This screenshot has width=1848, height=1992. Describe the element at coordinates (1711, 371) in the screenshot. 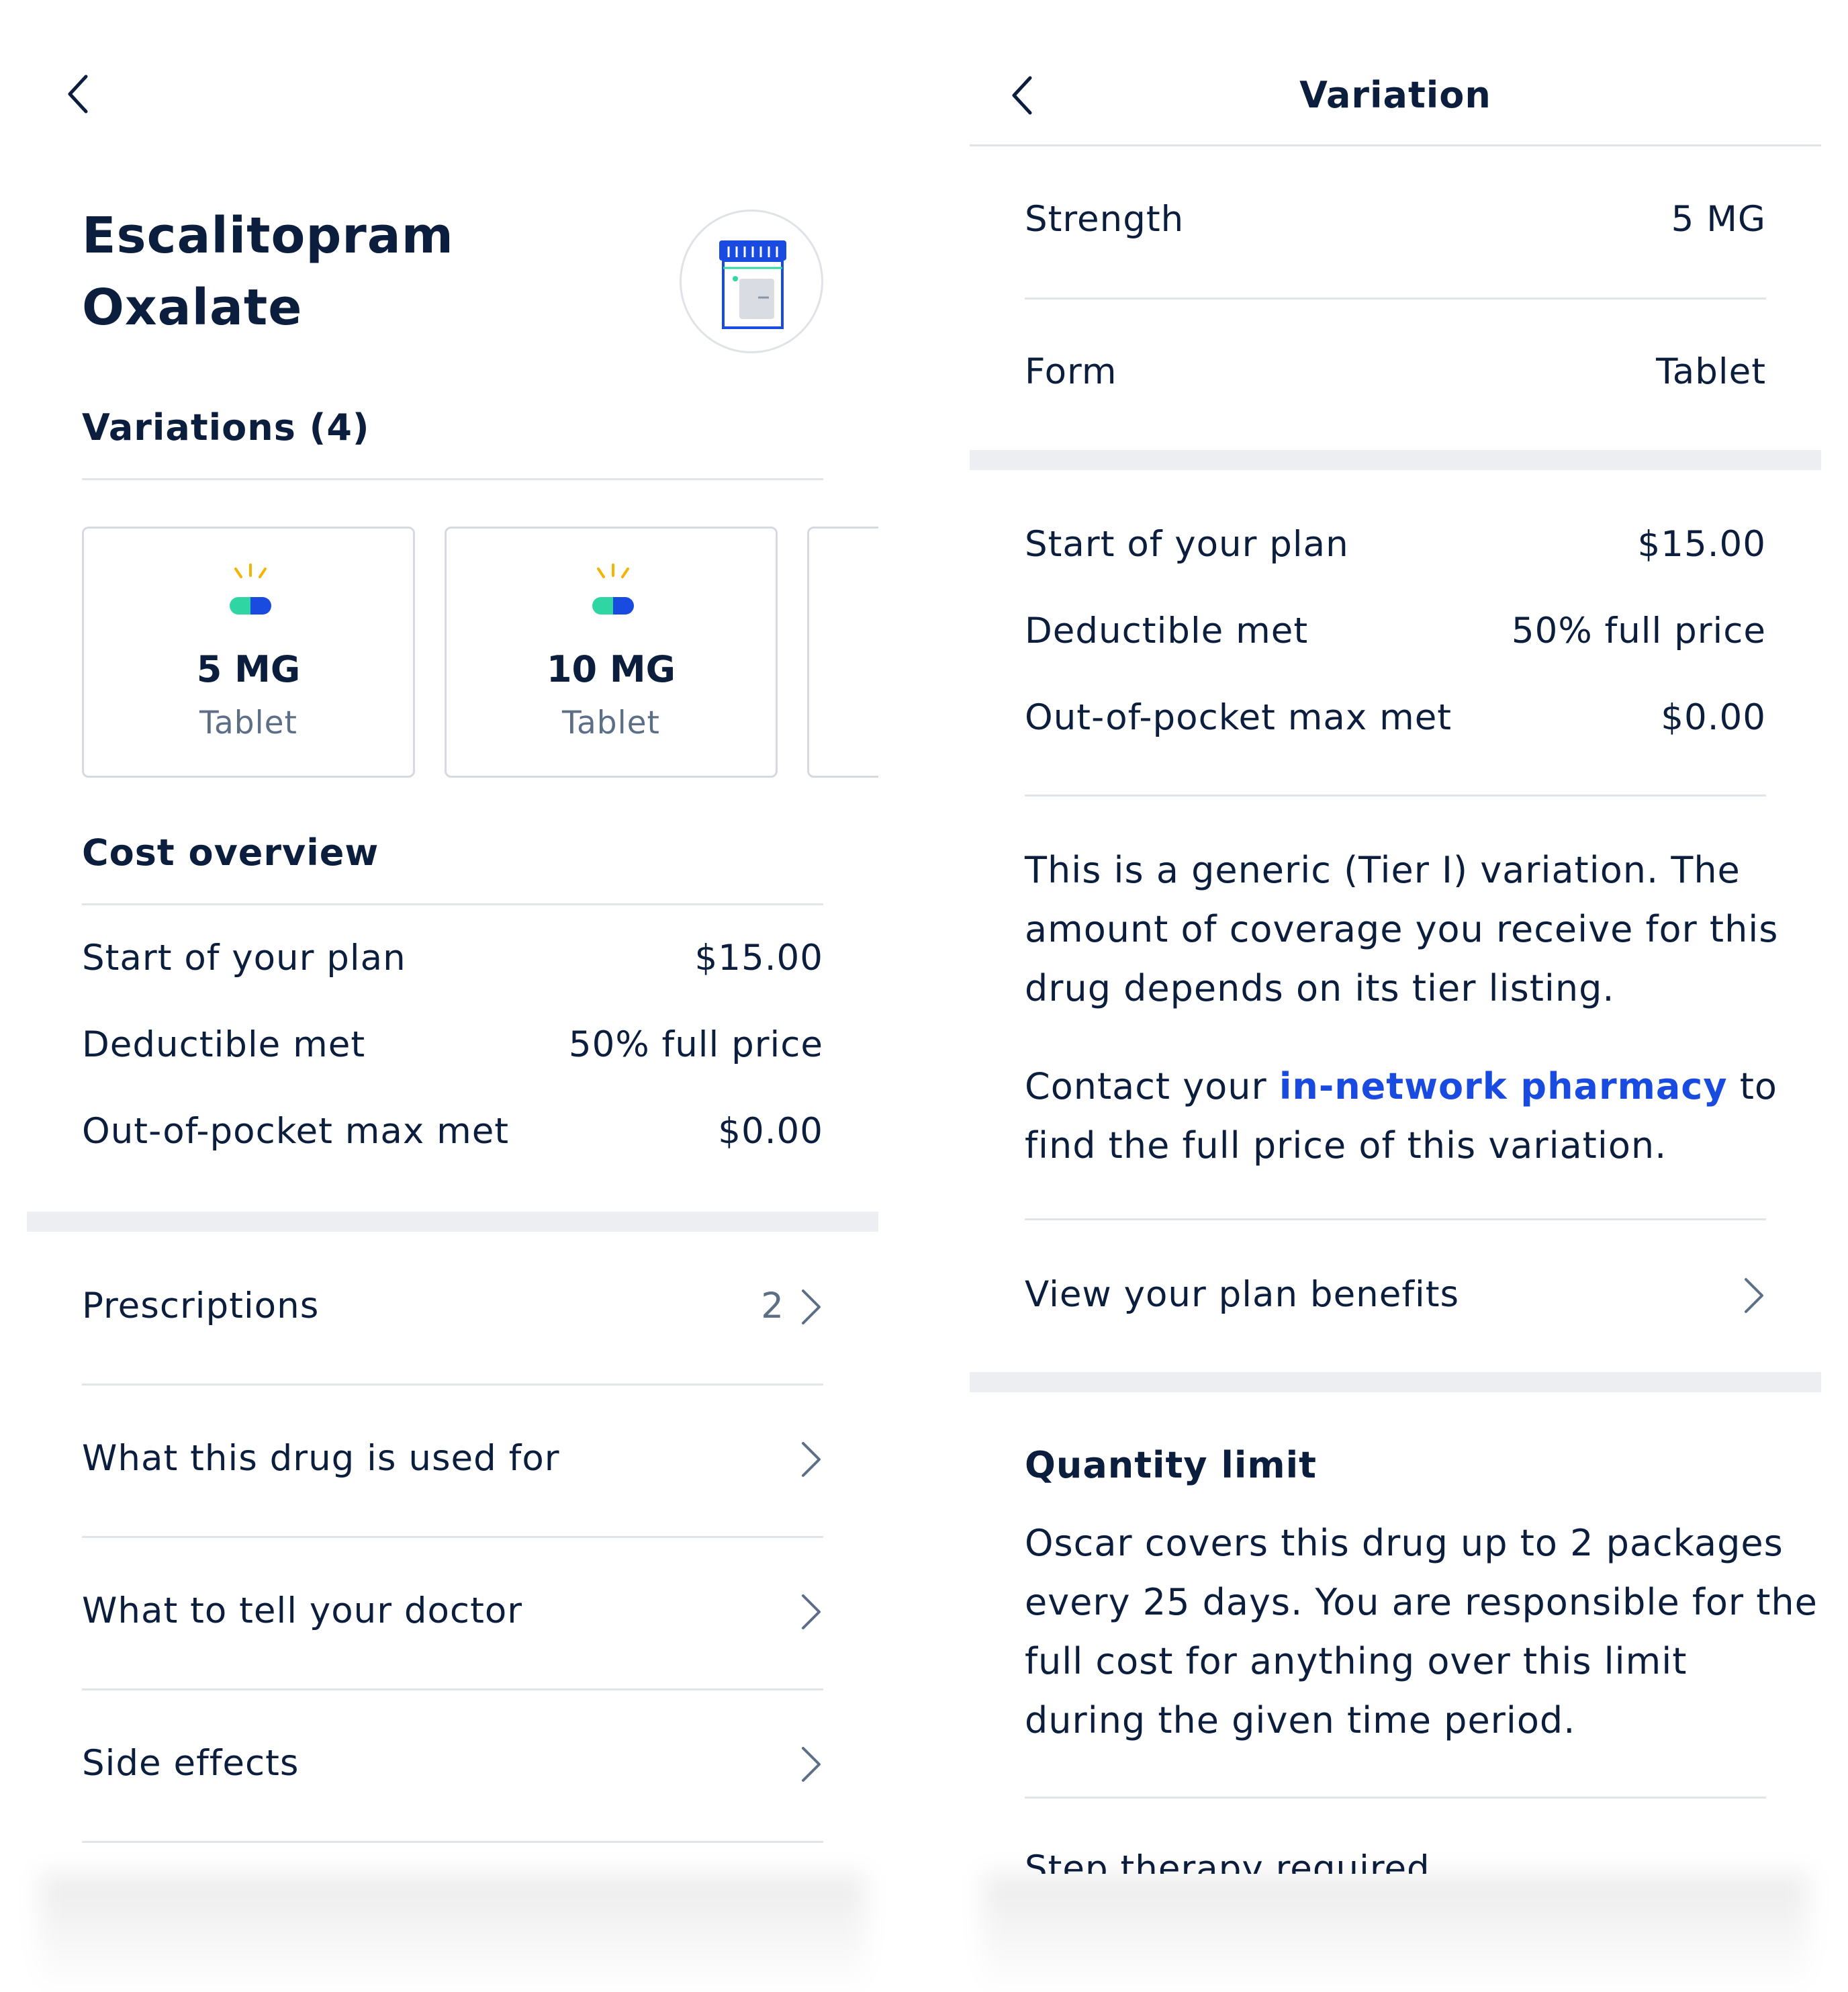

I see `form-value: Tablet` at that location.